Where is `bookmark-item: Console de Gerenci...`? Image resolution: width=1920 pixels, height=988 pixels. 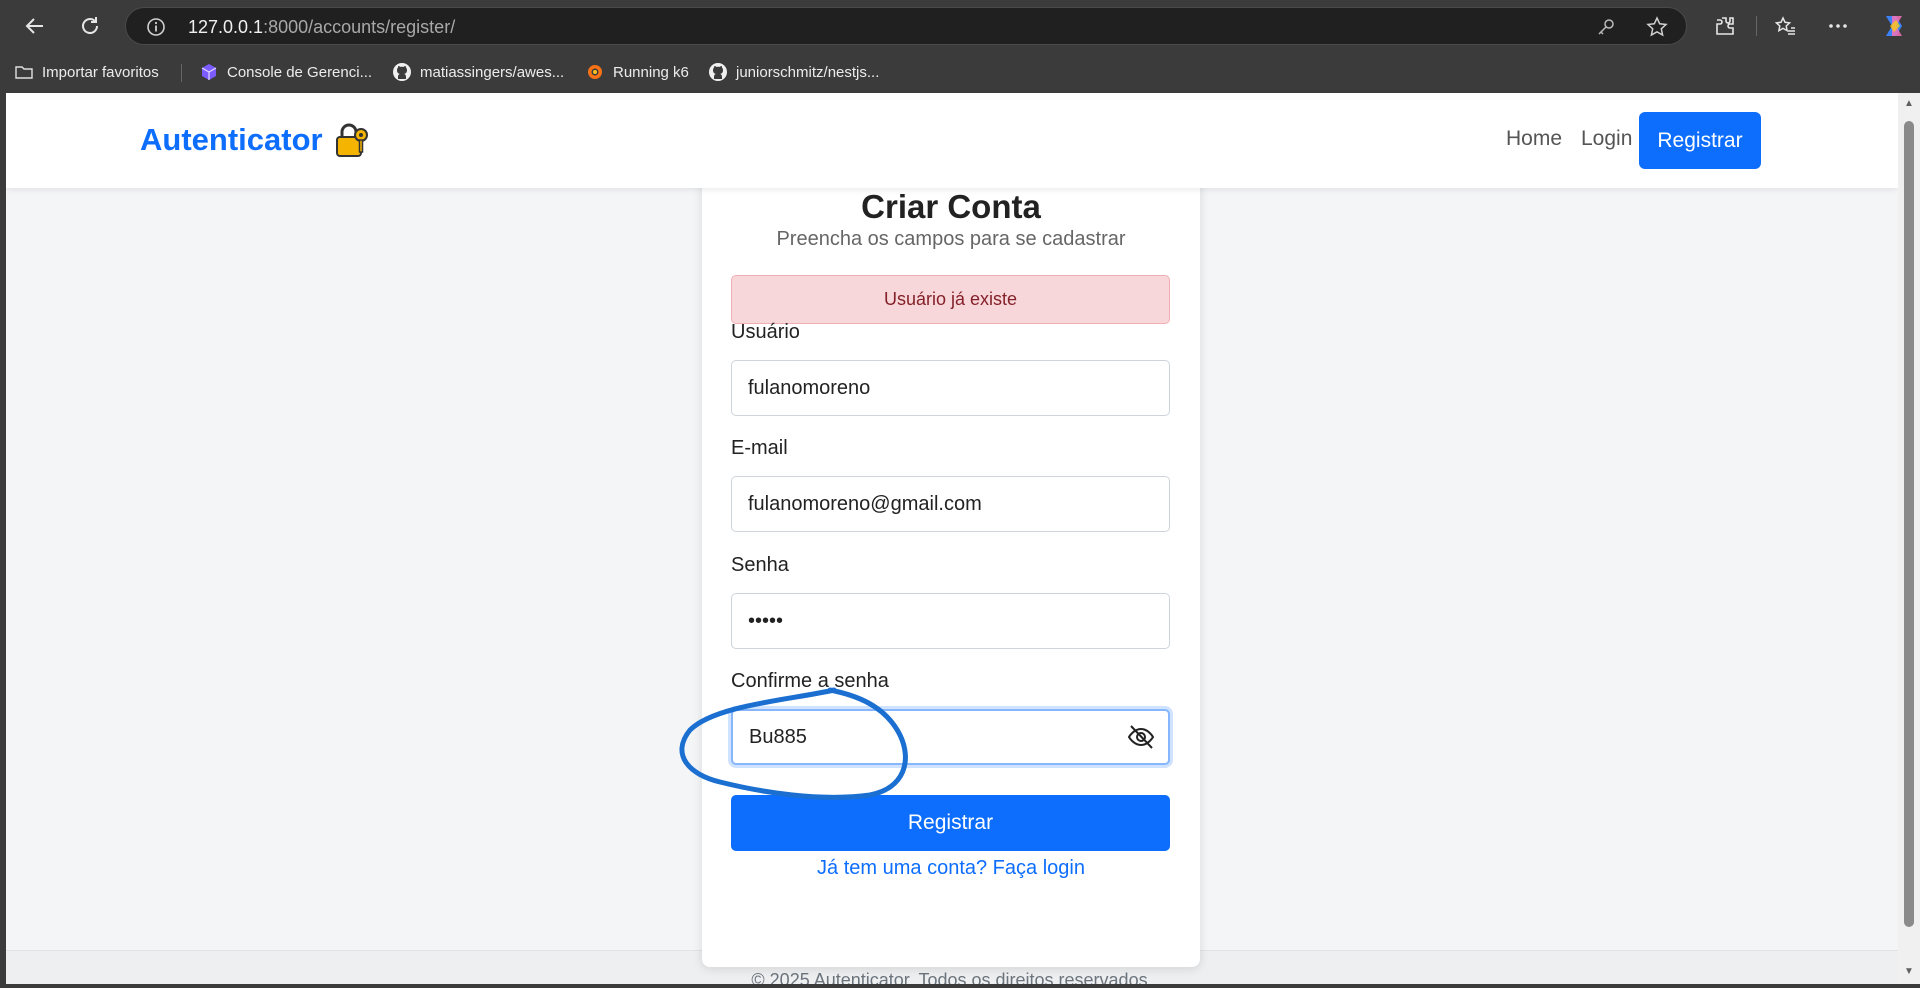 bookmark-item: Console de Gerenci... is located at coordinates (285, 72).